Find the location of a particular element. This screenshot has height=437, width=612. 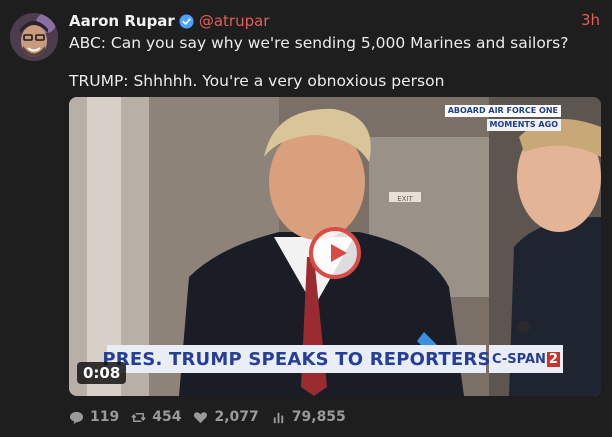

network-logo: C-SPAN 2 is located at coordinates (526, 359).